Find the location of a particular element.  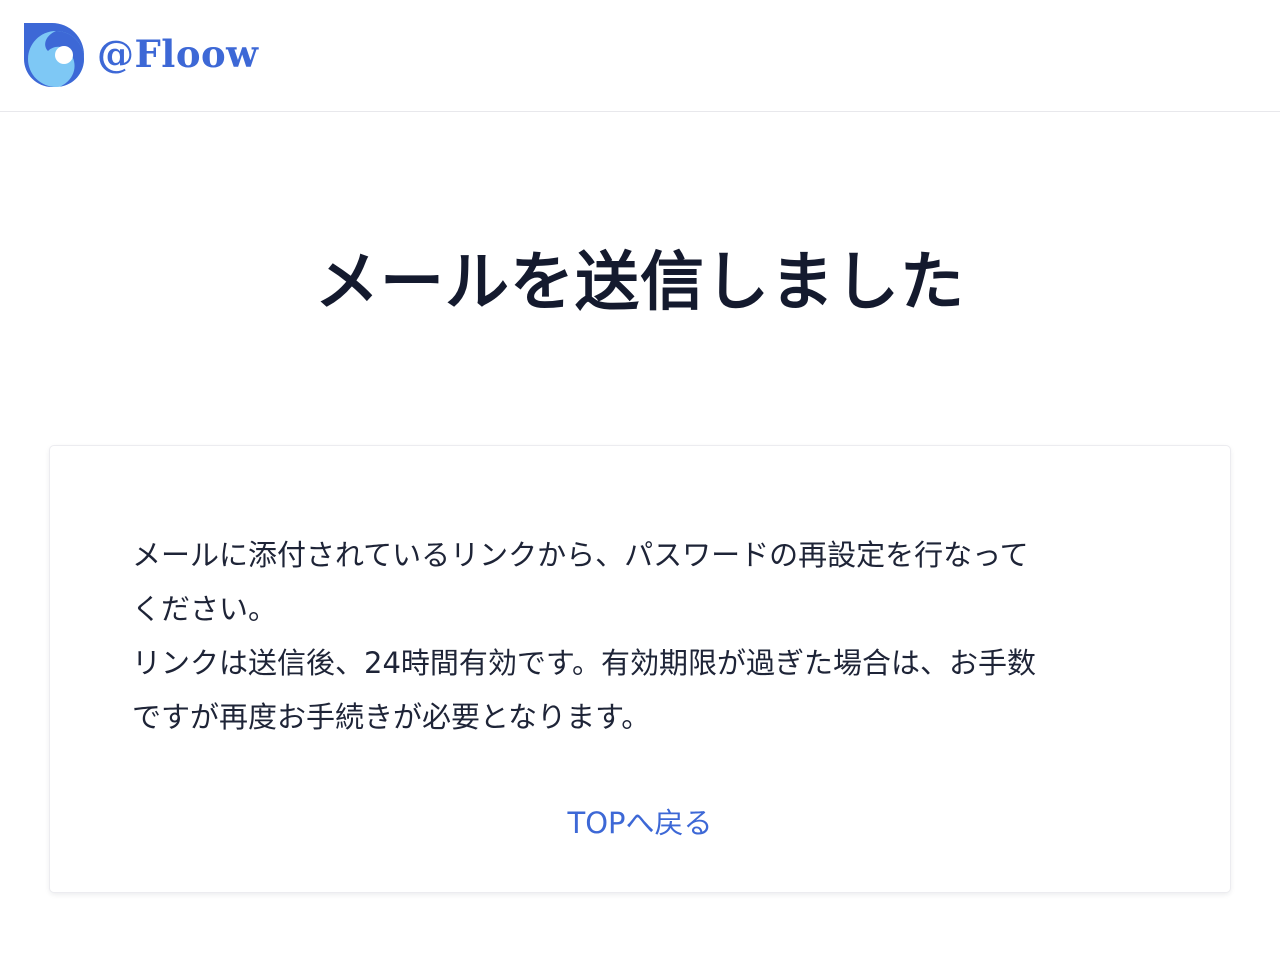

brand-name: @Floow is located at coordinates (178, 53).